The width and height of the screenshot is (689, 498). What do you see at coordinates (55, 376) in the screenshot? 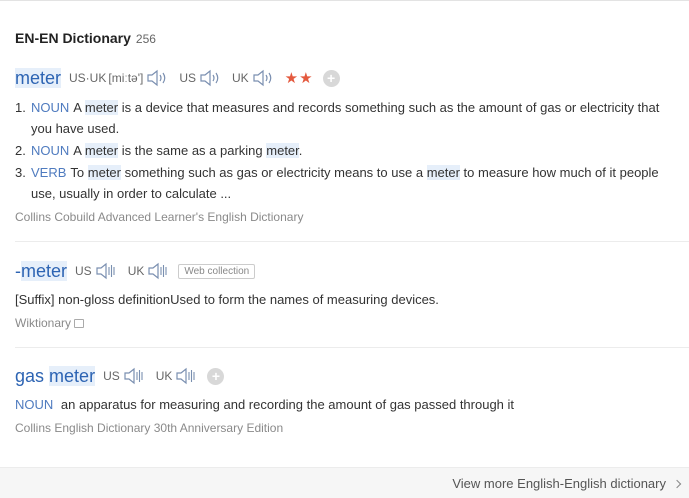
I see `headword: gas meter` at bounding box center [55, 376].